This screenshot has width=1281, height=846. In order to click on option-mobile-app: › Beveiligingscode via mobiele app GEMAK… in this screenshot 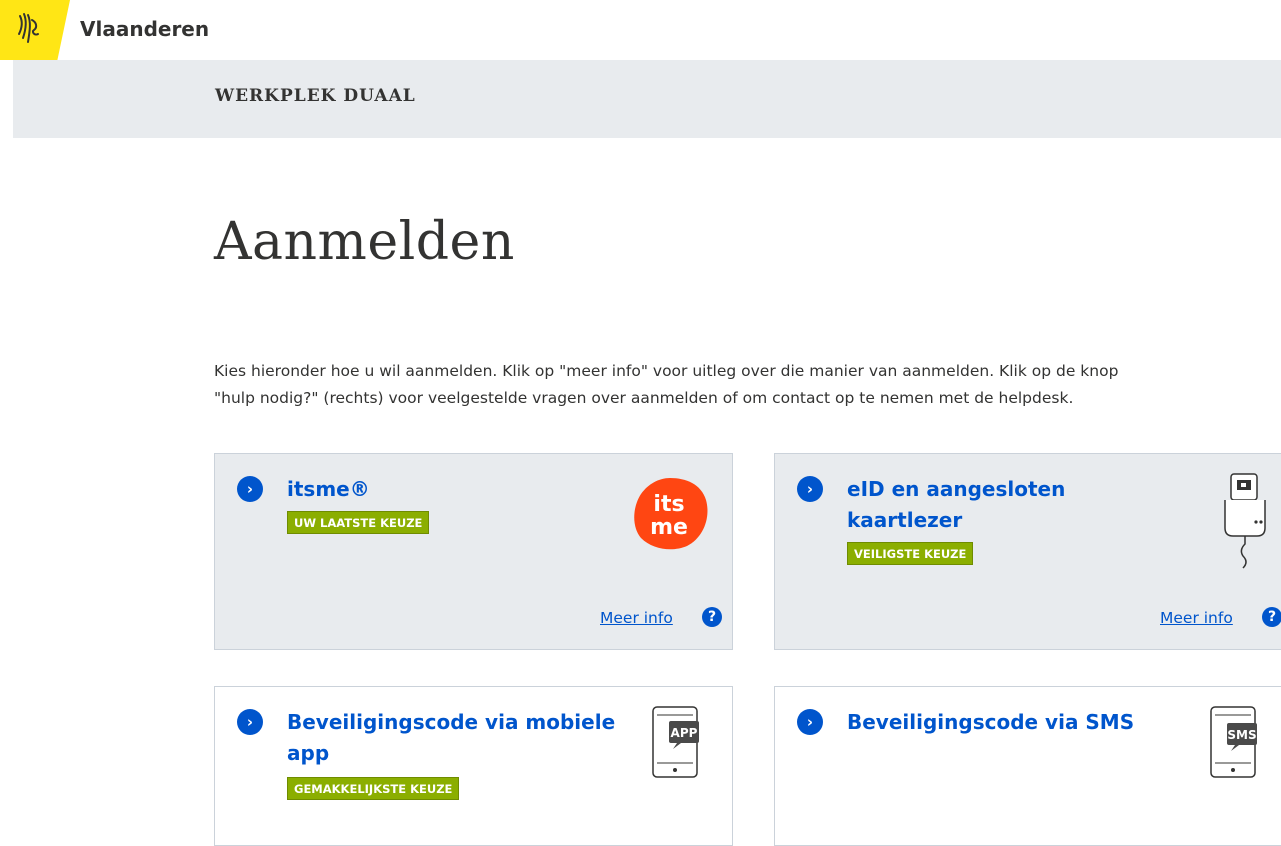, I will do `click(473, 766)`.